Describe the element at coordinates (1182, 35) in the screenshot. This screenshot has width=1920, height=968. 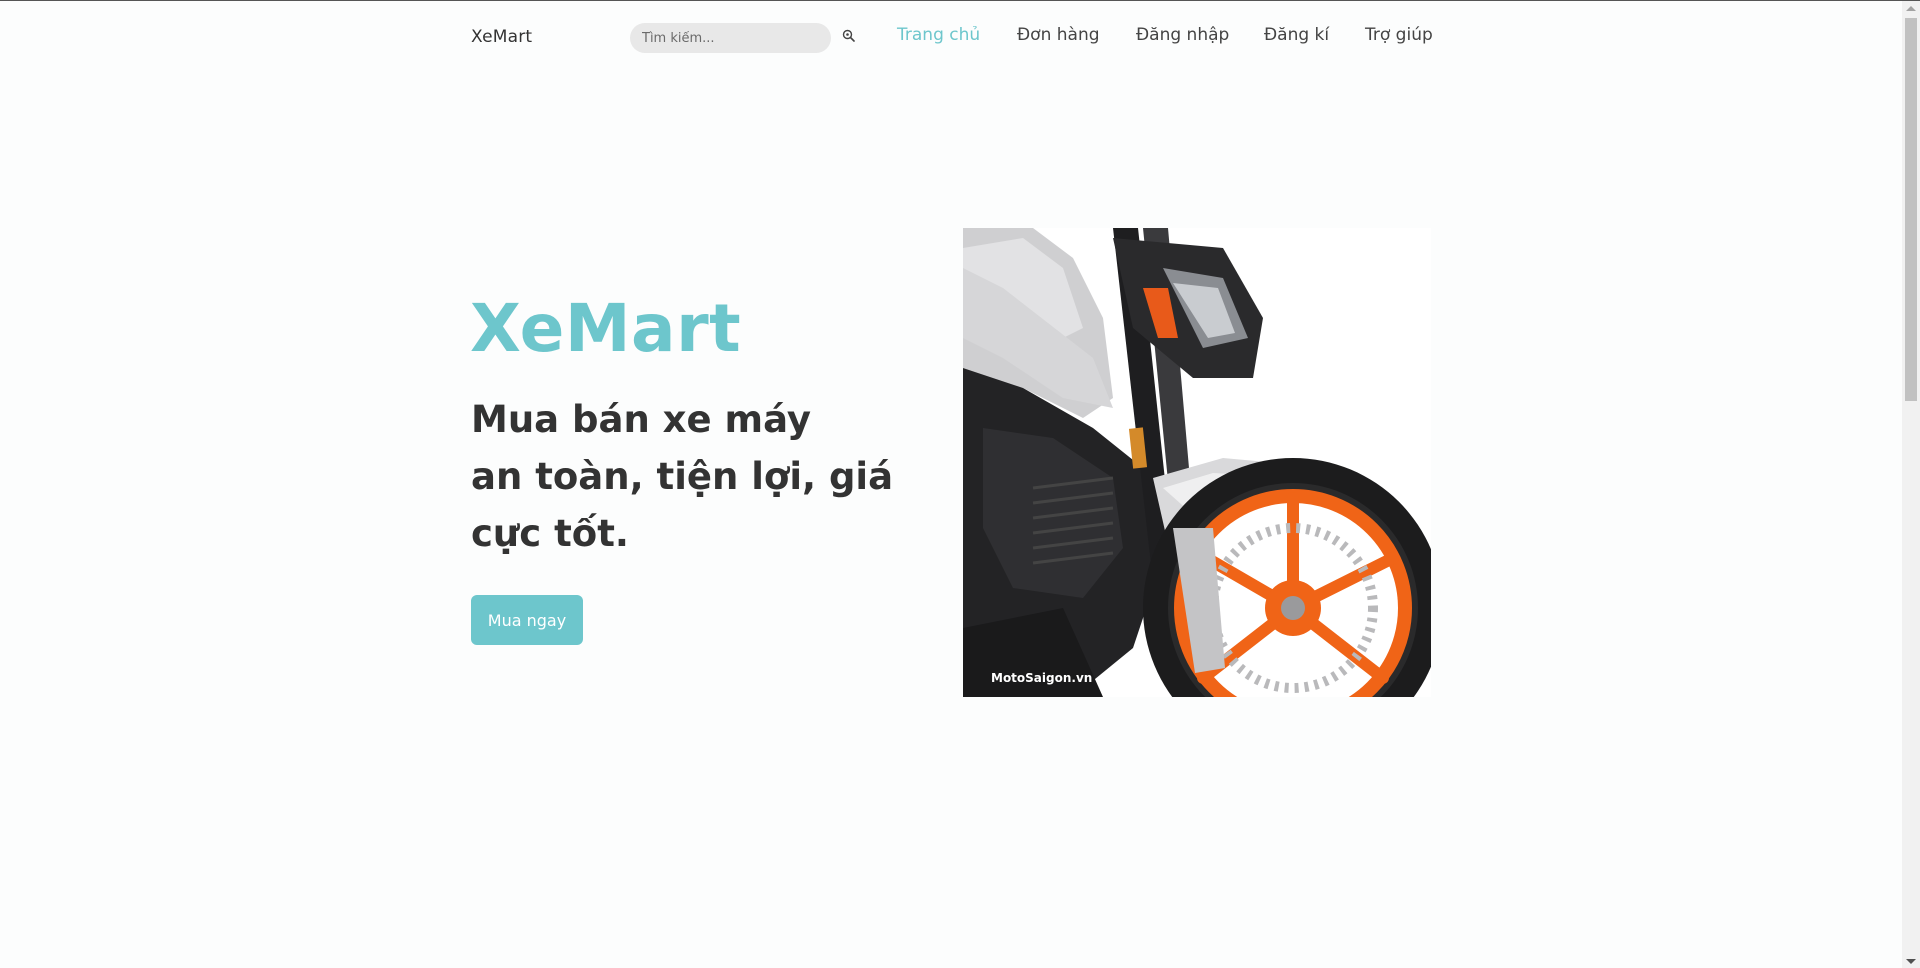
I see `nav-login: Đăng nhập` at that location.